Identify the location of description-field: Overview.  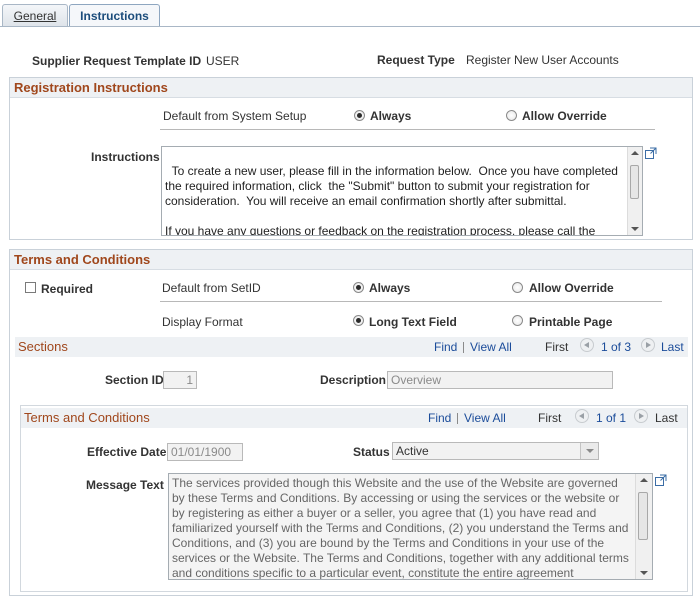
(500, 380).